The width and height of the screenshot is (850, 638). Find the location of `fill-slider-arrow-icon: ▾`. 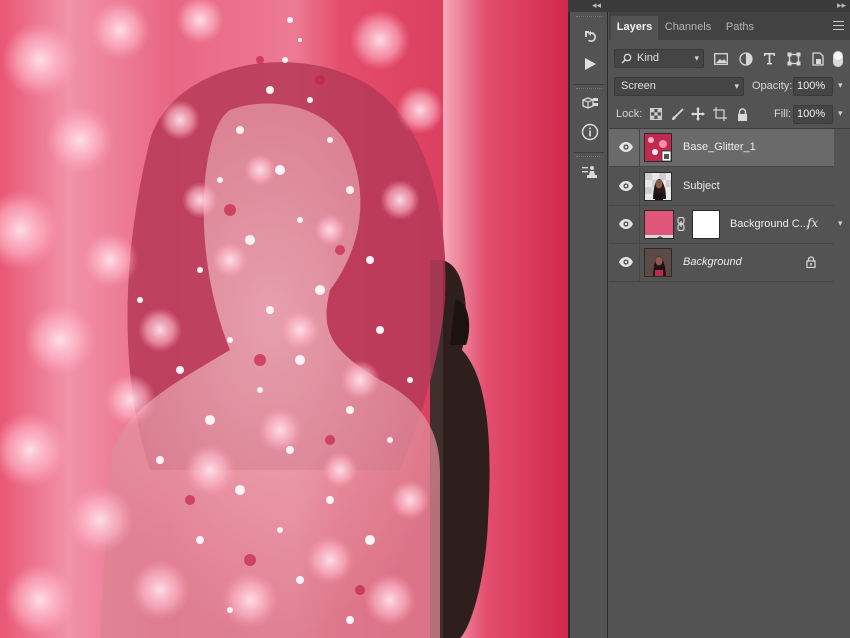

fill-slider-arrow-icon: ▾ is located at coordinates (840, 113).